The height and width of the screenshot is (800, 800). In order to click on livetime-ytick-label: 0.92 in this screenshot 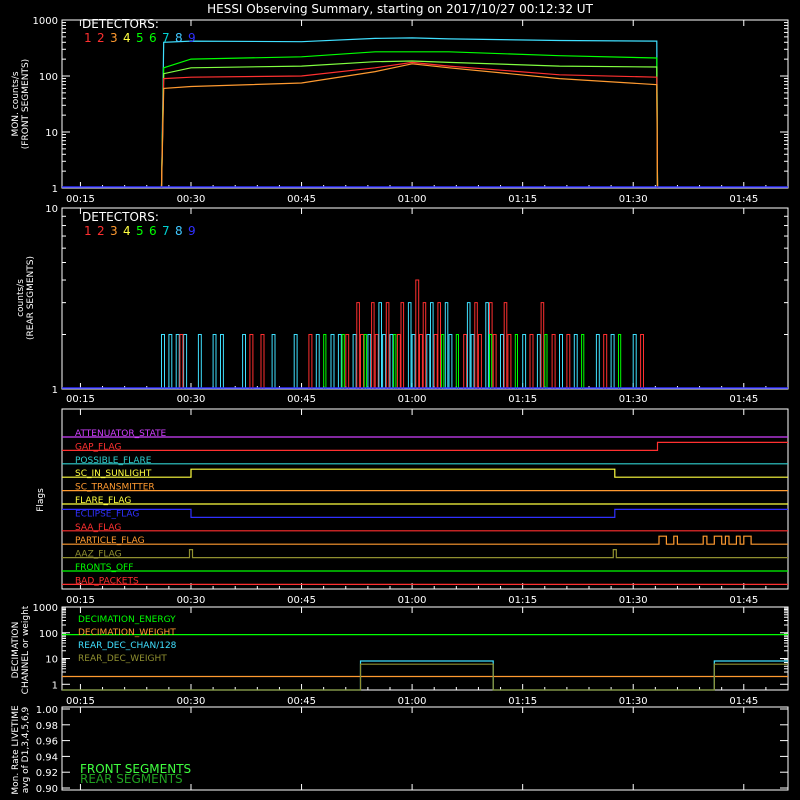, I will do `click(47, 773)`.